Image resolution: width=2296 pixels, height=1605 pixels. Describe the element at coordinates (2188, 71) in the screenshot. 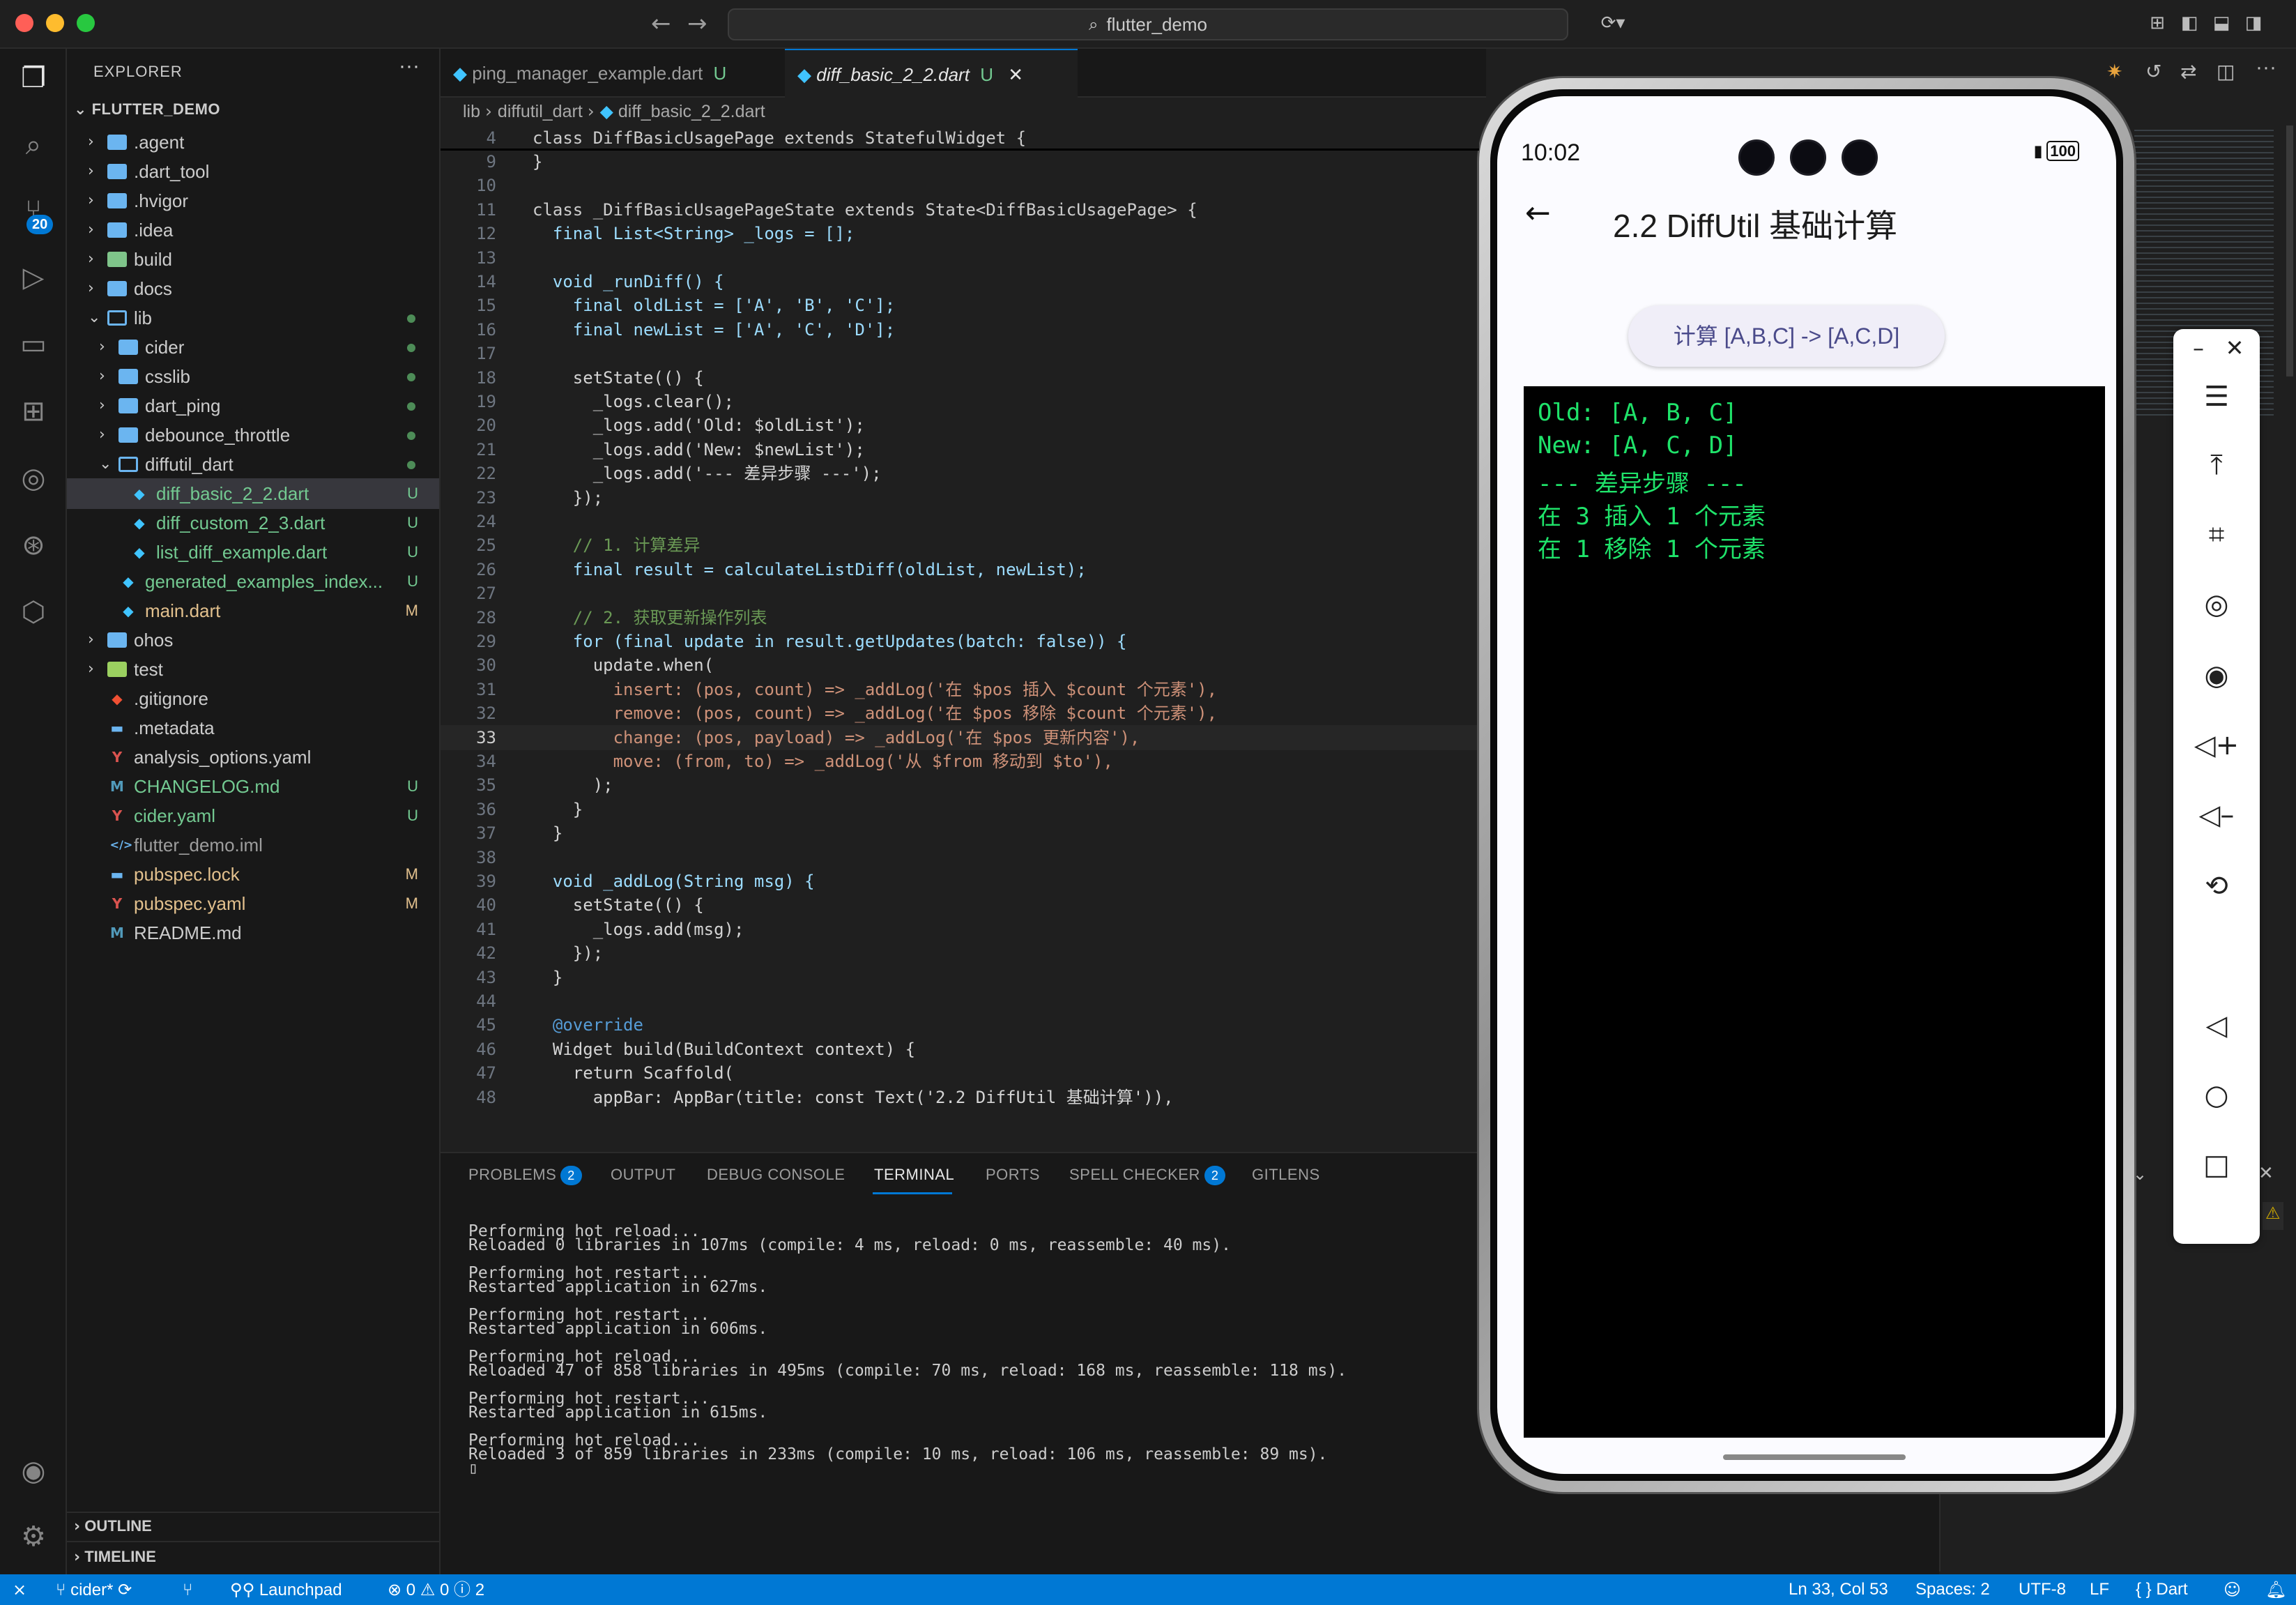

I see `compare-changes-icon: ⇄` at that location.